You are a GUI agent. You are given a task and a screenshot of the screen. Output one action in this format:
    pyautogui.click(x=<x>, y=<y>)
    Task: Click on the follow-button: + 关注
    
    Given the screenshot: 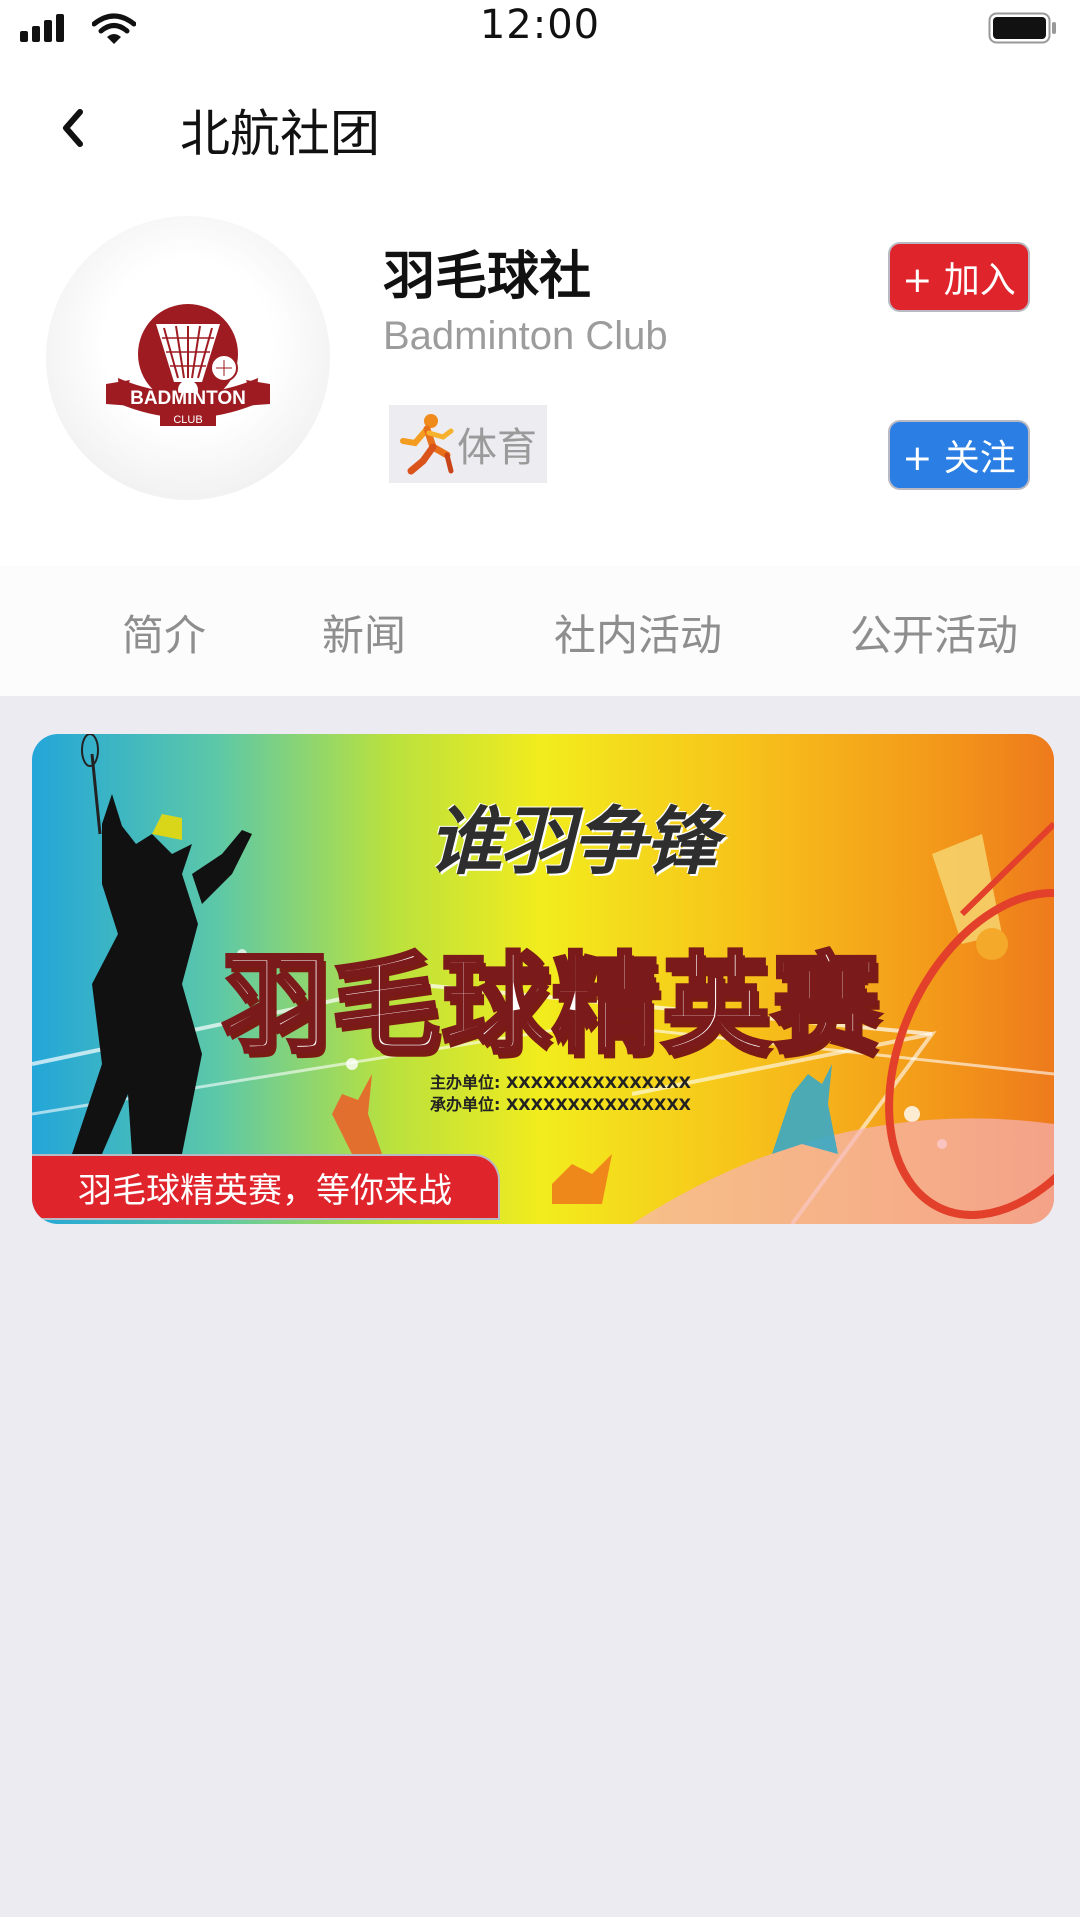 What is the action you would take?
    pyautogui.click(x=959, y=455)
    